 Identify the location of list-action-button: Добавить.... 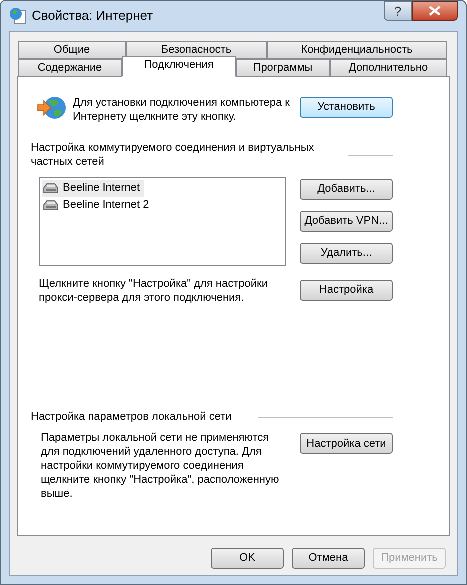
(346, 189).